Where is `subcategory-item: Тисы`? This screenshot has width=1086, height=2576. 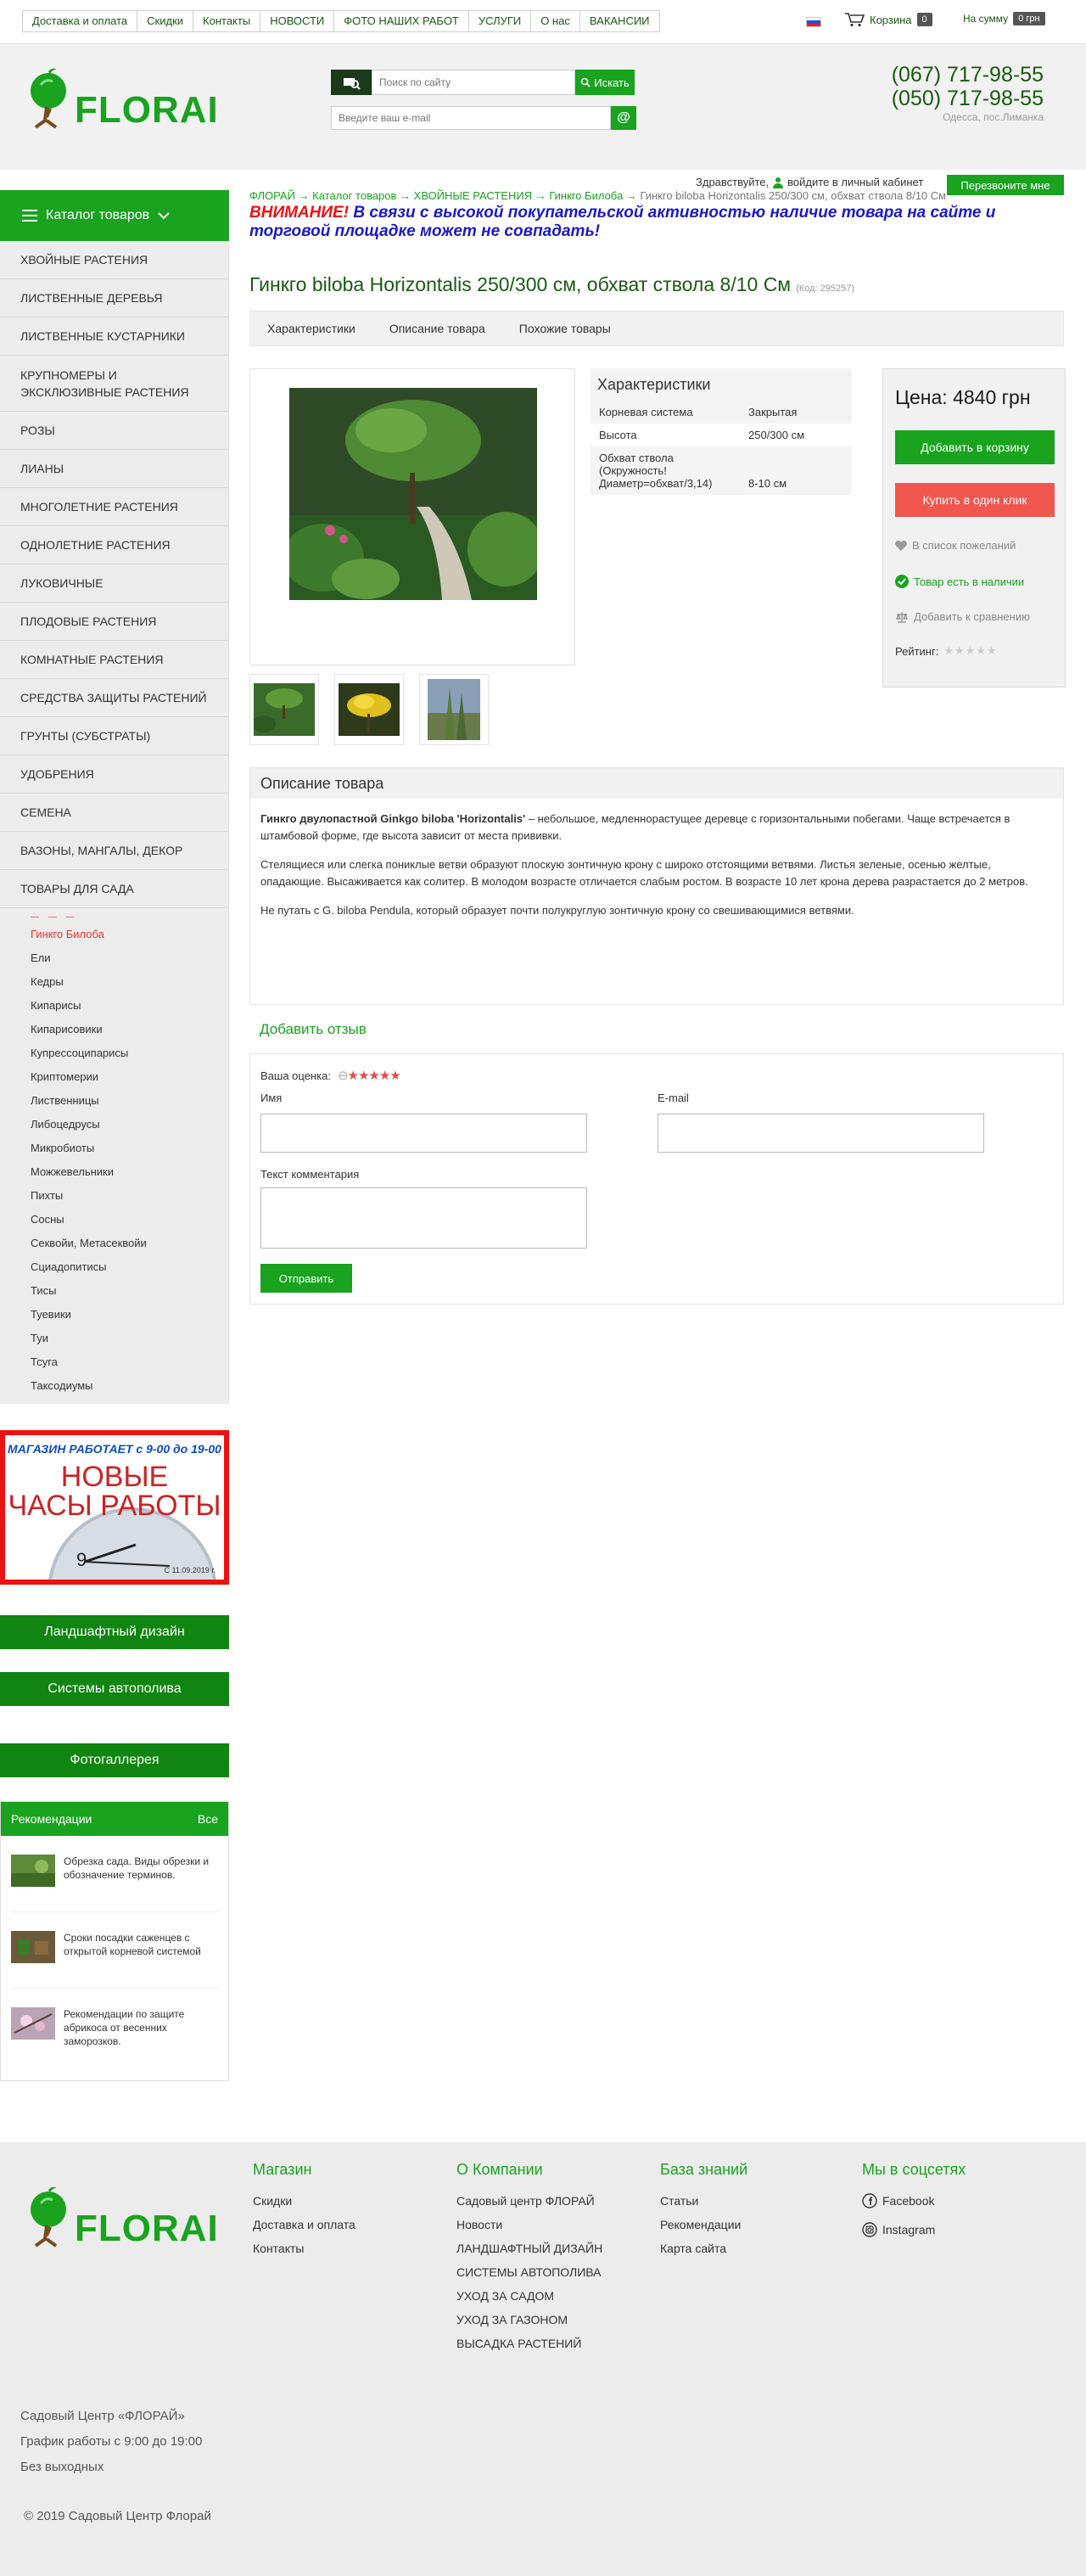 subcategory-item: Тисы is located at coordinates (114, 1290).